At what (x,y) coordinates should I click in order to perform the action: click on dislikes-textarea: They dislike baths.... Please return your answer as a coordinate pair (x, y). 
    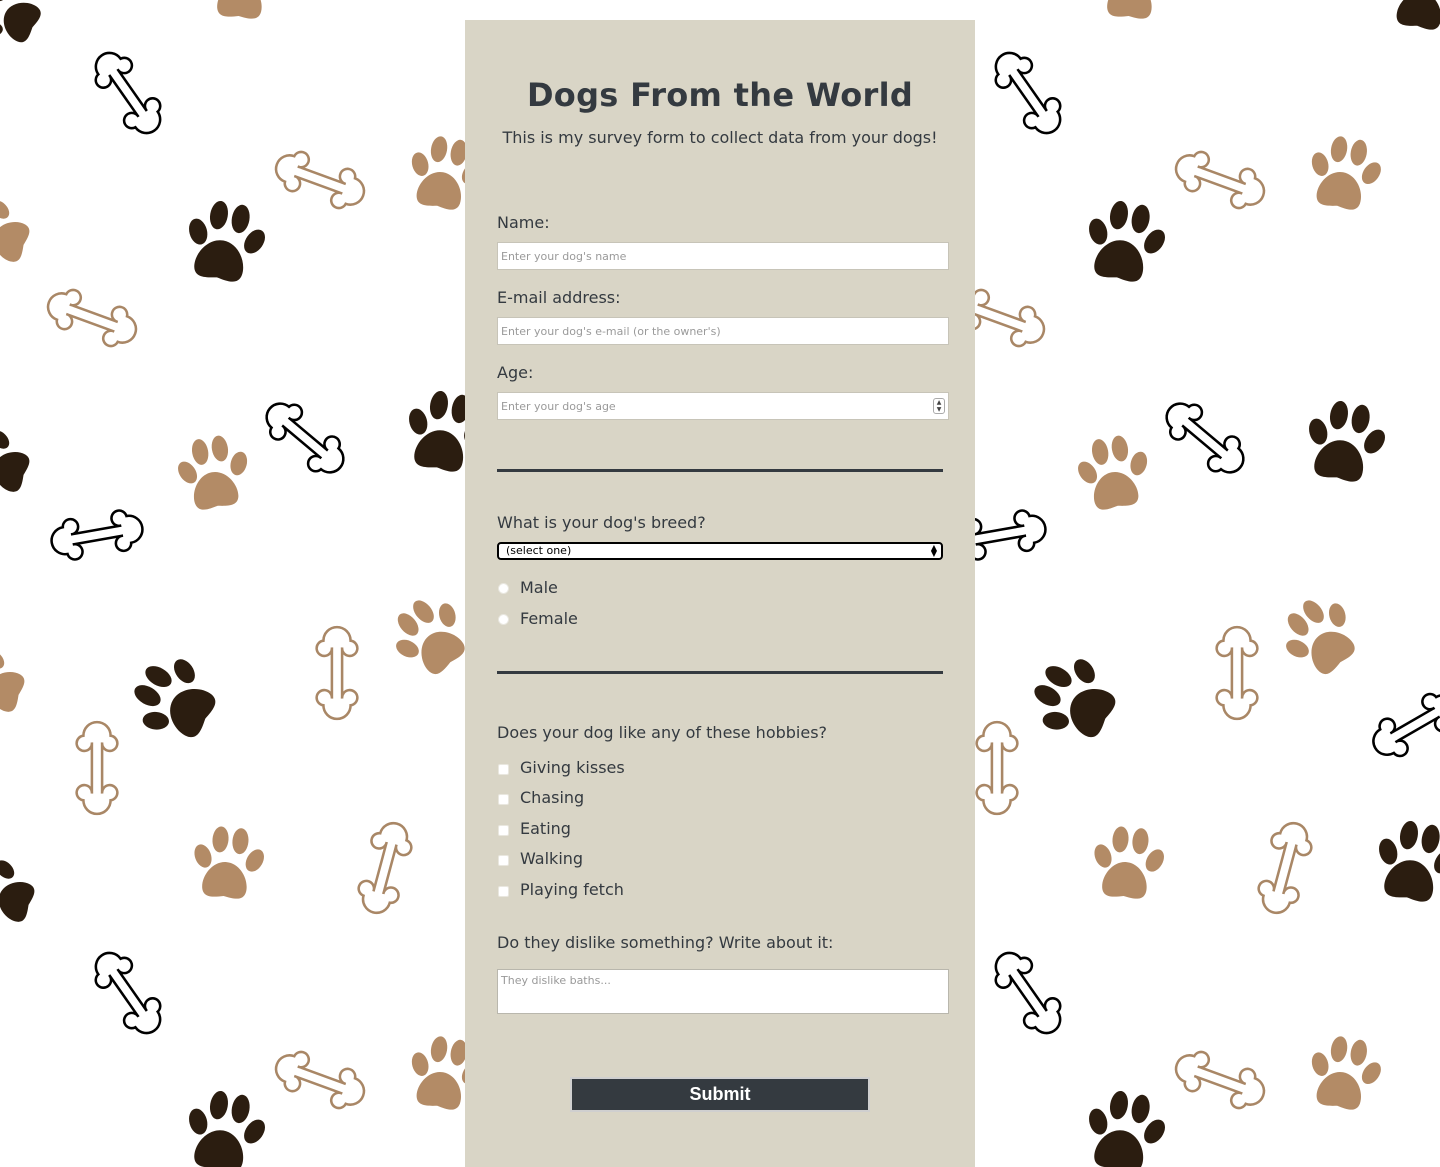
    Looking at the image, I should click on (723, 991).